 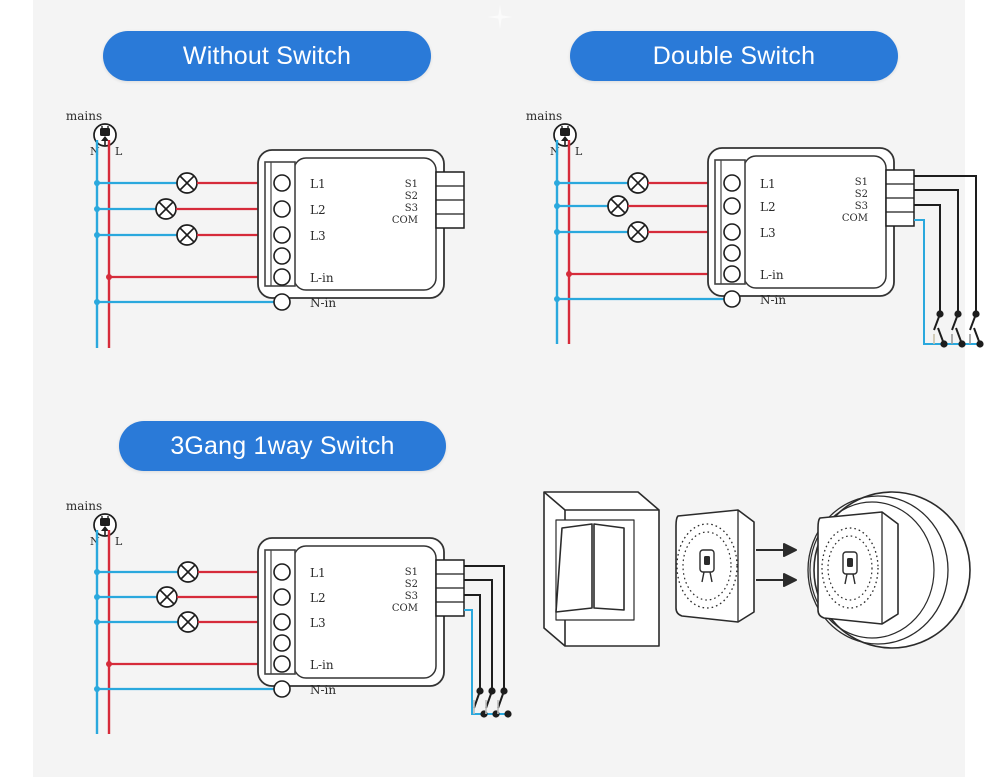 I want to click on wall-switch-plate, so click(x=601, y=569).